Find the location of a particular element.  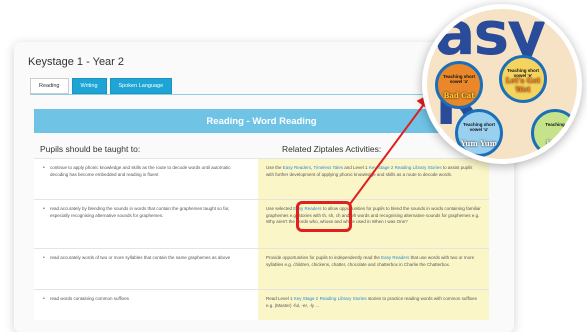

book-thumb-best: Teaching Best is located at coordinates (554, 133).